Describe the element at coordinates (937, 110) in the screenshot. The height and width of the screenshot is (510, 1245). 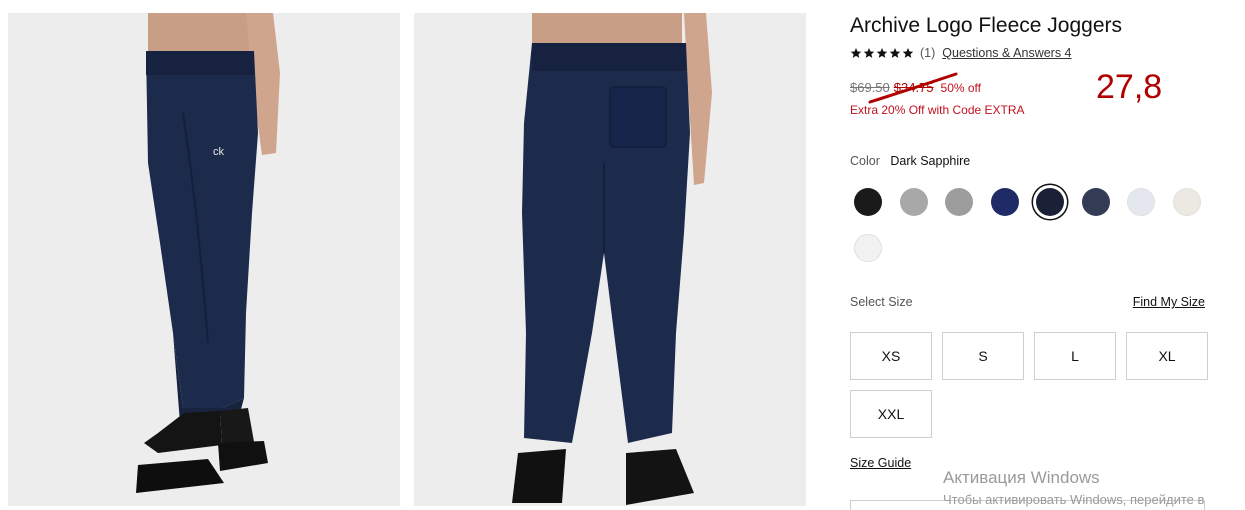
I see `promo-text: Extra 20% Off with Code EXTRA` at that location.